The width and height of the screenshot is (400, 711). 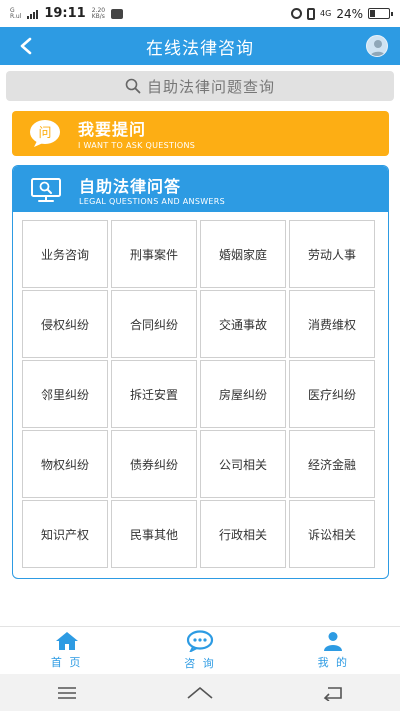 I want to click on menu-icon, so click(x=66, y=692).